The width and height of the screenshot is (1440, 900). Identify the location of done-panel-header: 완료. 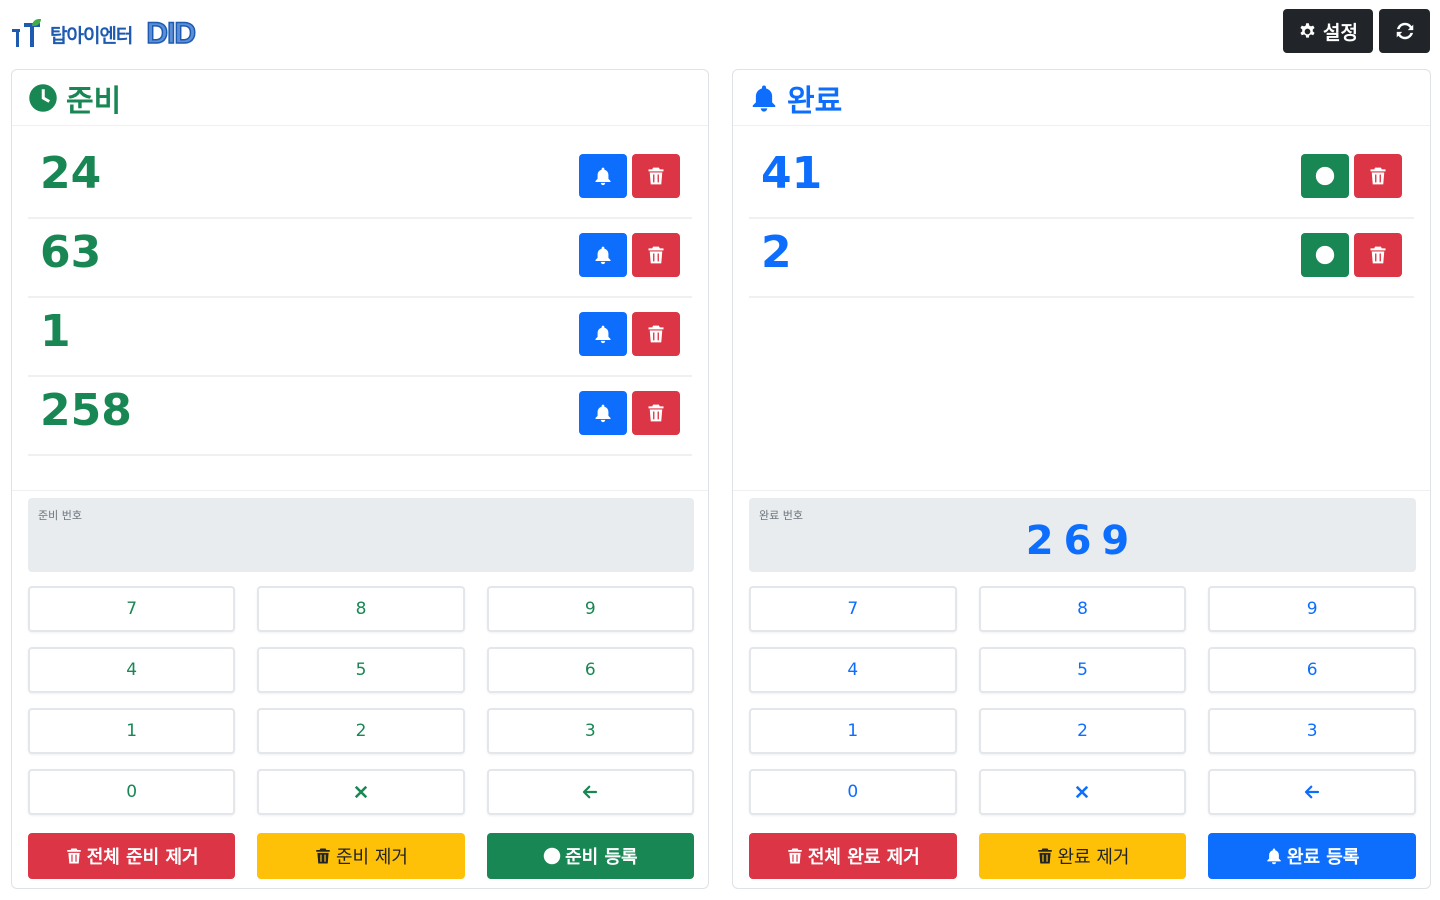
(1081, 98).